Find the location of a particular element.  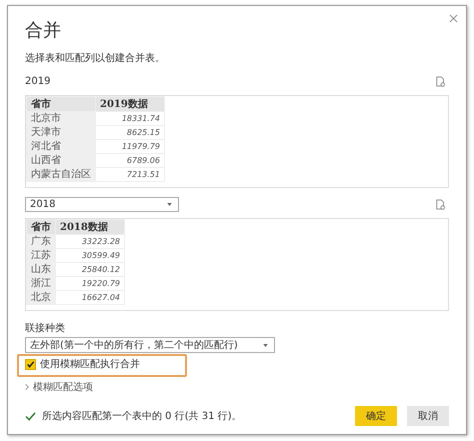

fuzzy-match-label: 使用模糊匹配执行合并 is located at coordinates (90, 364).